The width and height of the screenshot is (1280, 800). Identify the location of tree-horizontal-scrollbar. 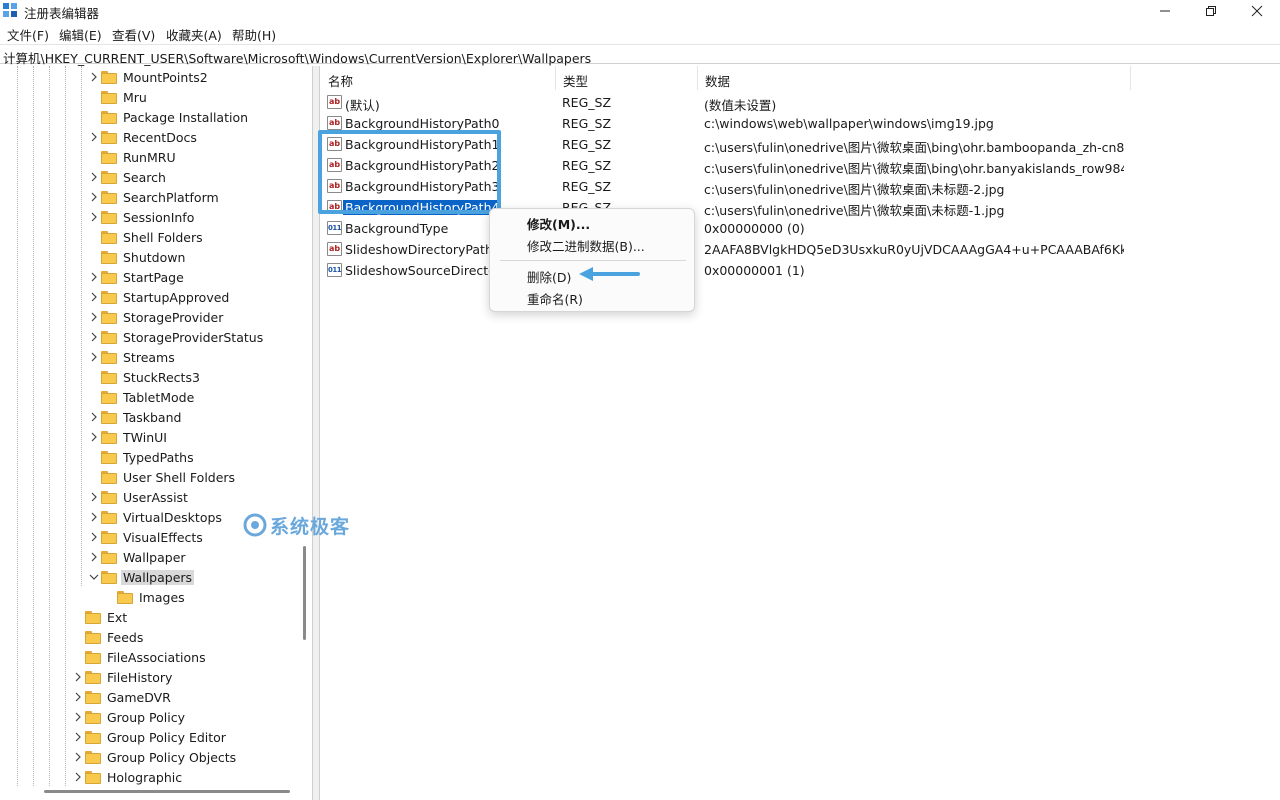
(167, 791).